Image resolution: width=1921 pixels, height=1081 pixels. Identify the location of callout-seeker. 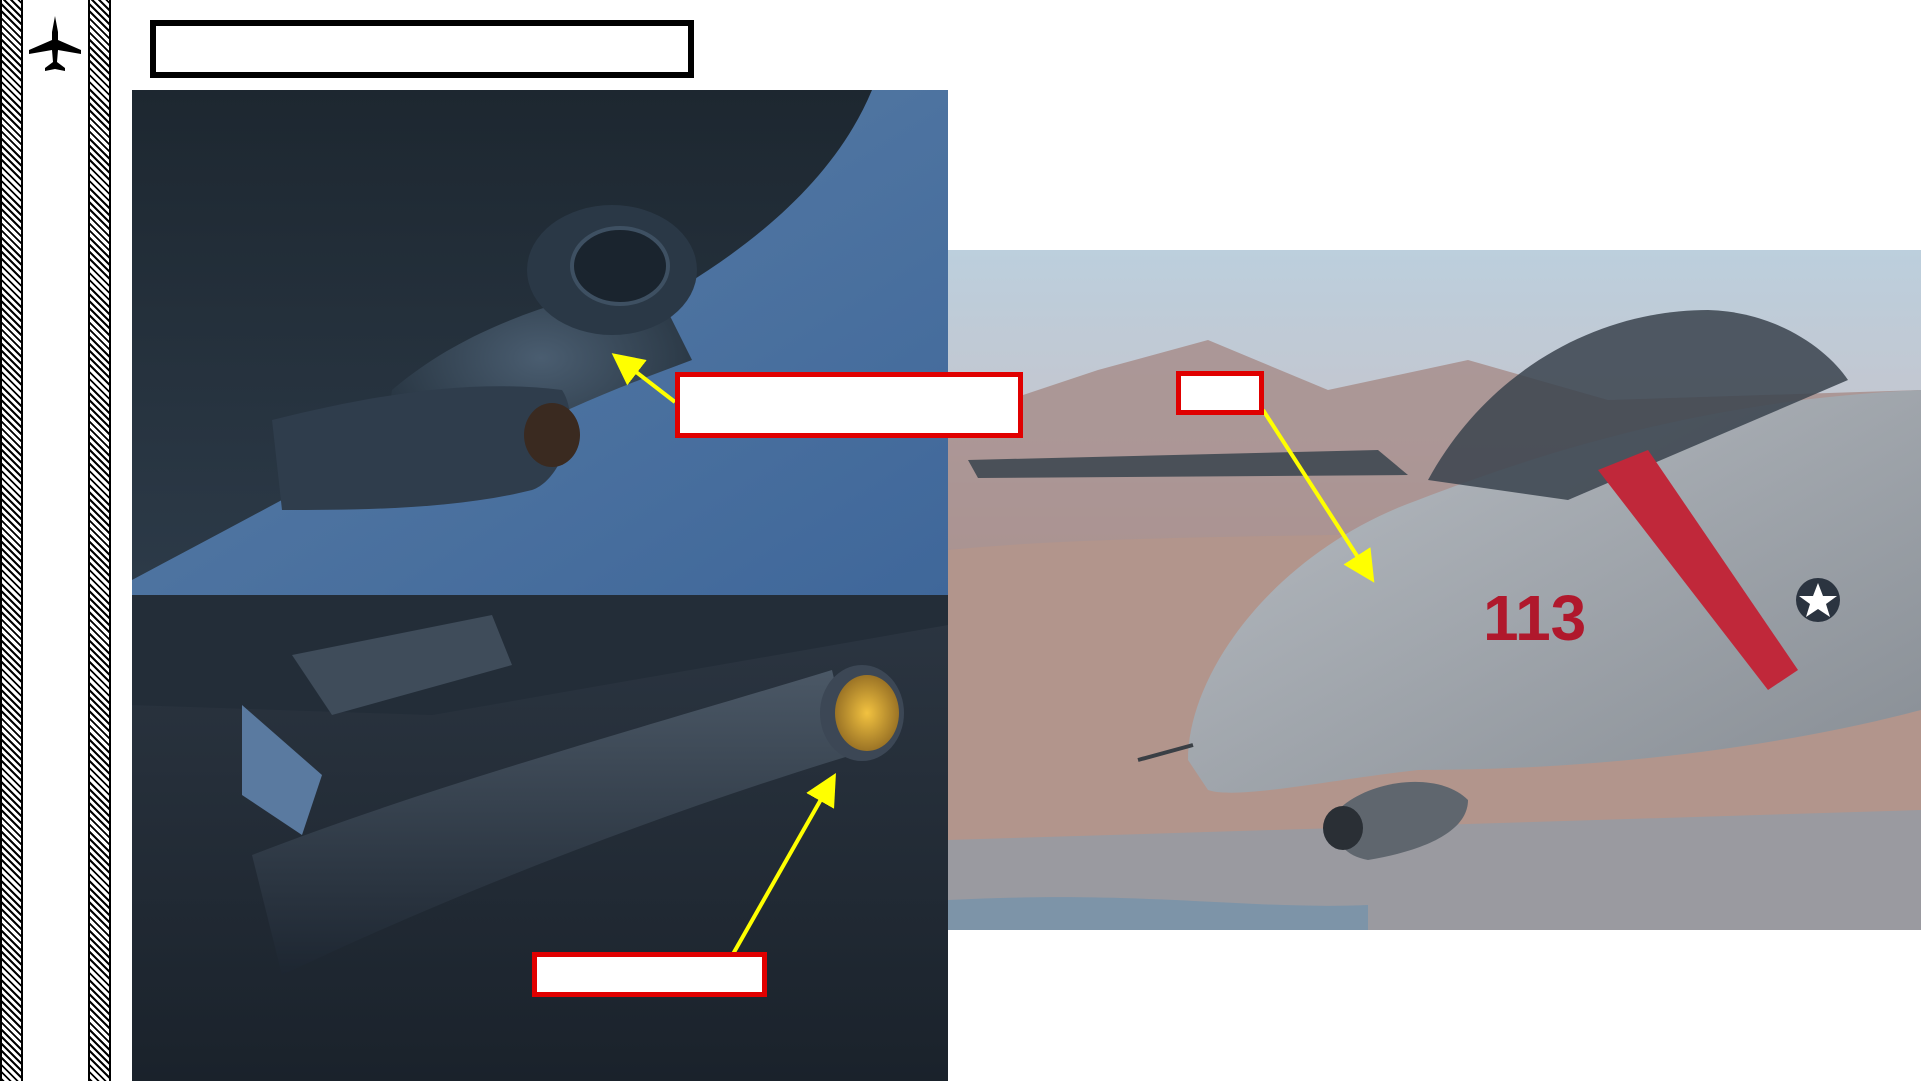
(649, 974).